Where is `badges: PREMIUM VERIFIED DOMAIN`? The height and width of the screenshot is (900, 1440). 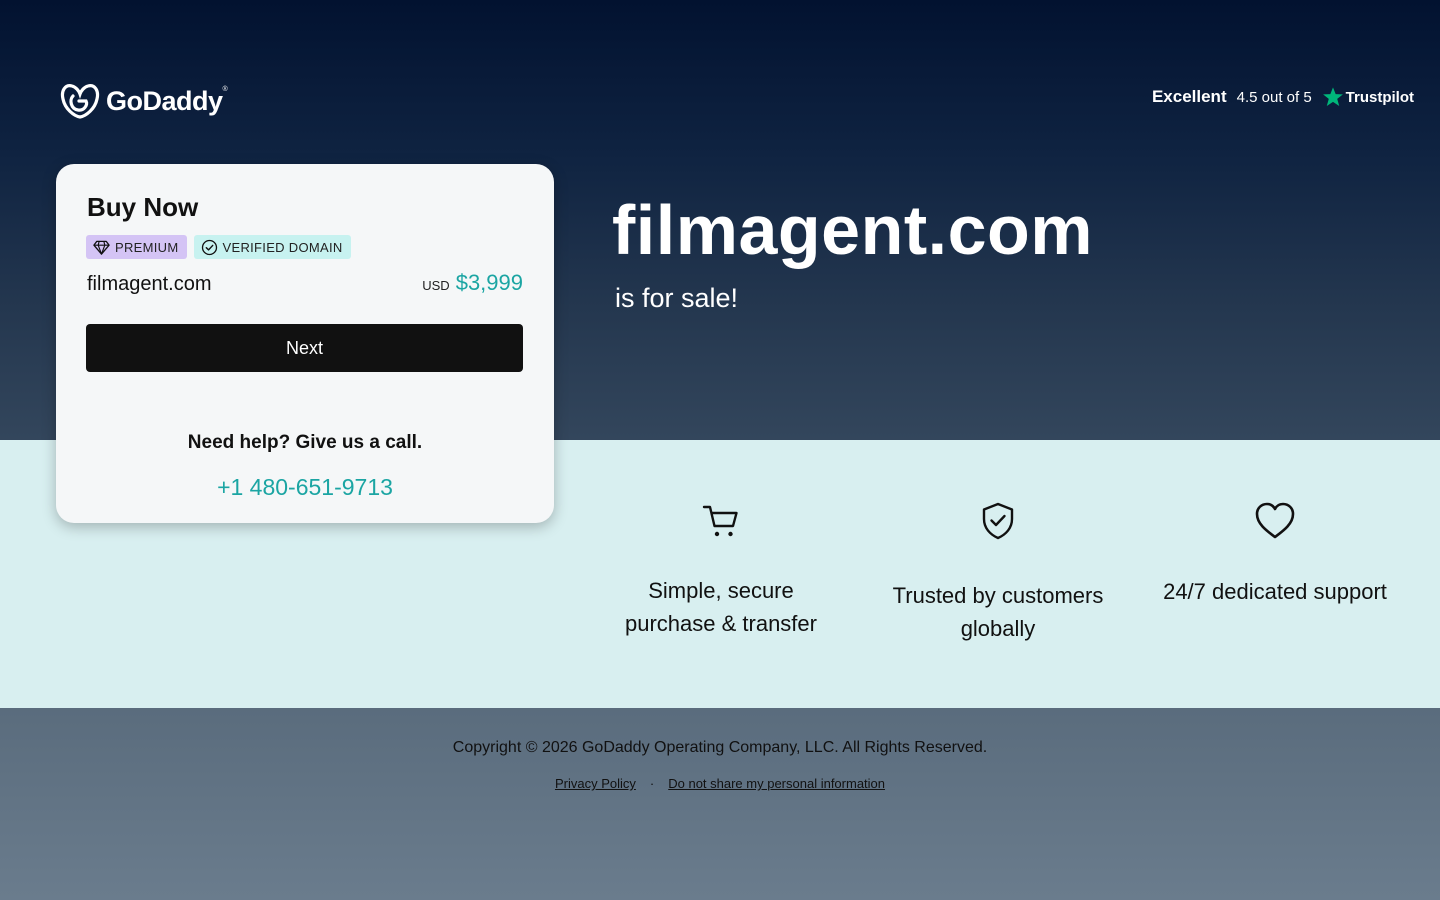 badges: PREMIUM VERIFIED DOMAIN is located at coordinates (218, 247).